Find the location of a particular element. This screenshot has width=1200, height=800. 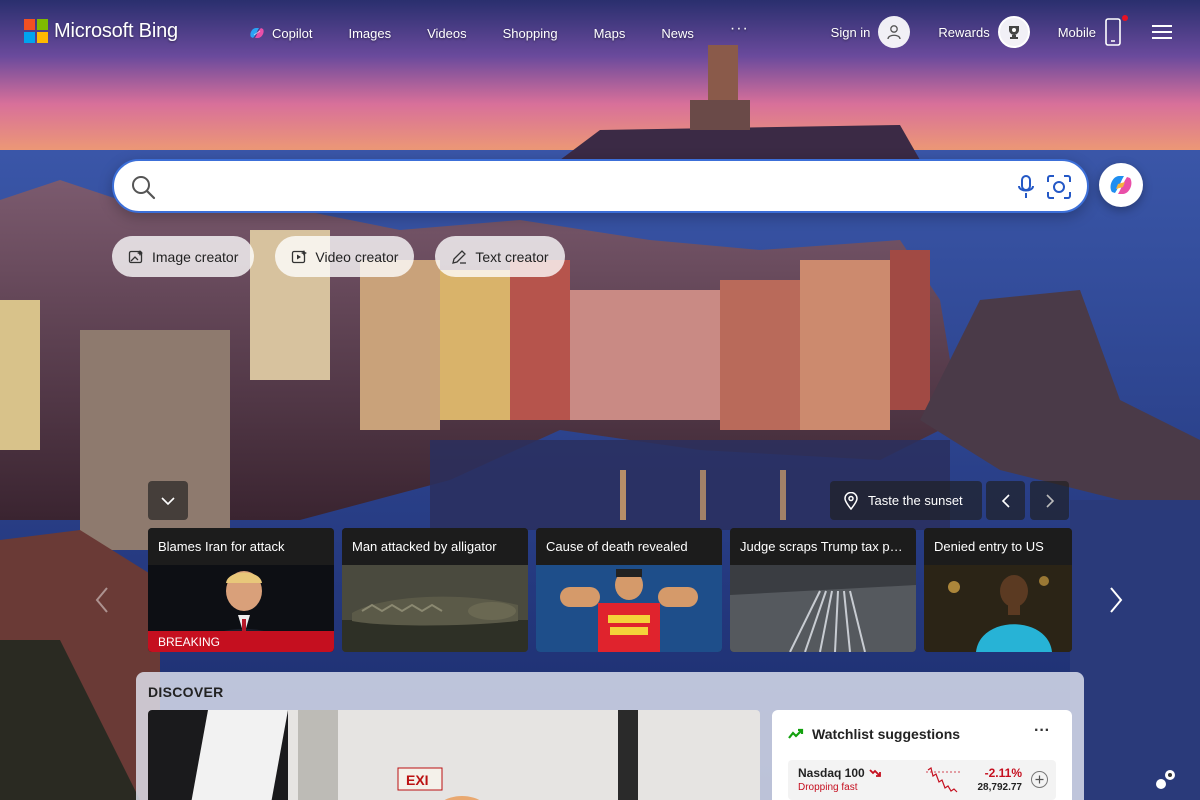

video-creator-label: Video creator is located at coordinates (357, 256).